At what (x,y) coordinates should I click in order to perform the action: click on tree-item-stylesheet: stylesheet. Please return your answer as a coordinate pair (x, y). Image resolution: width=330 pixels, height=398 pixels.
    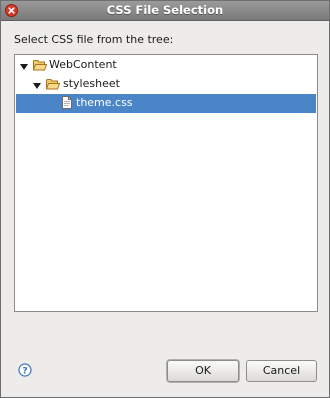
    Looking at the image, I should click on (166, 84).